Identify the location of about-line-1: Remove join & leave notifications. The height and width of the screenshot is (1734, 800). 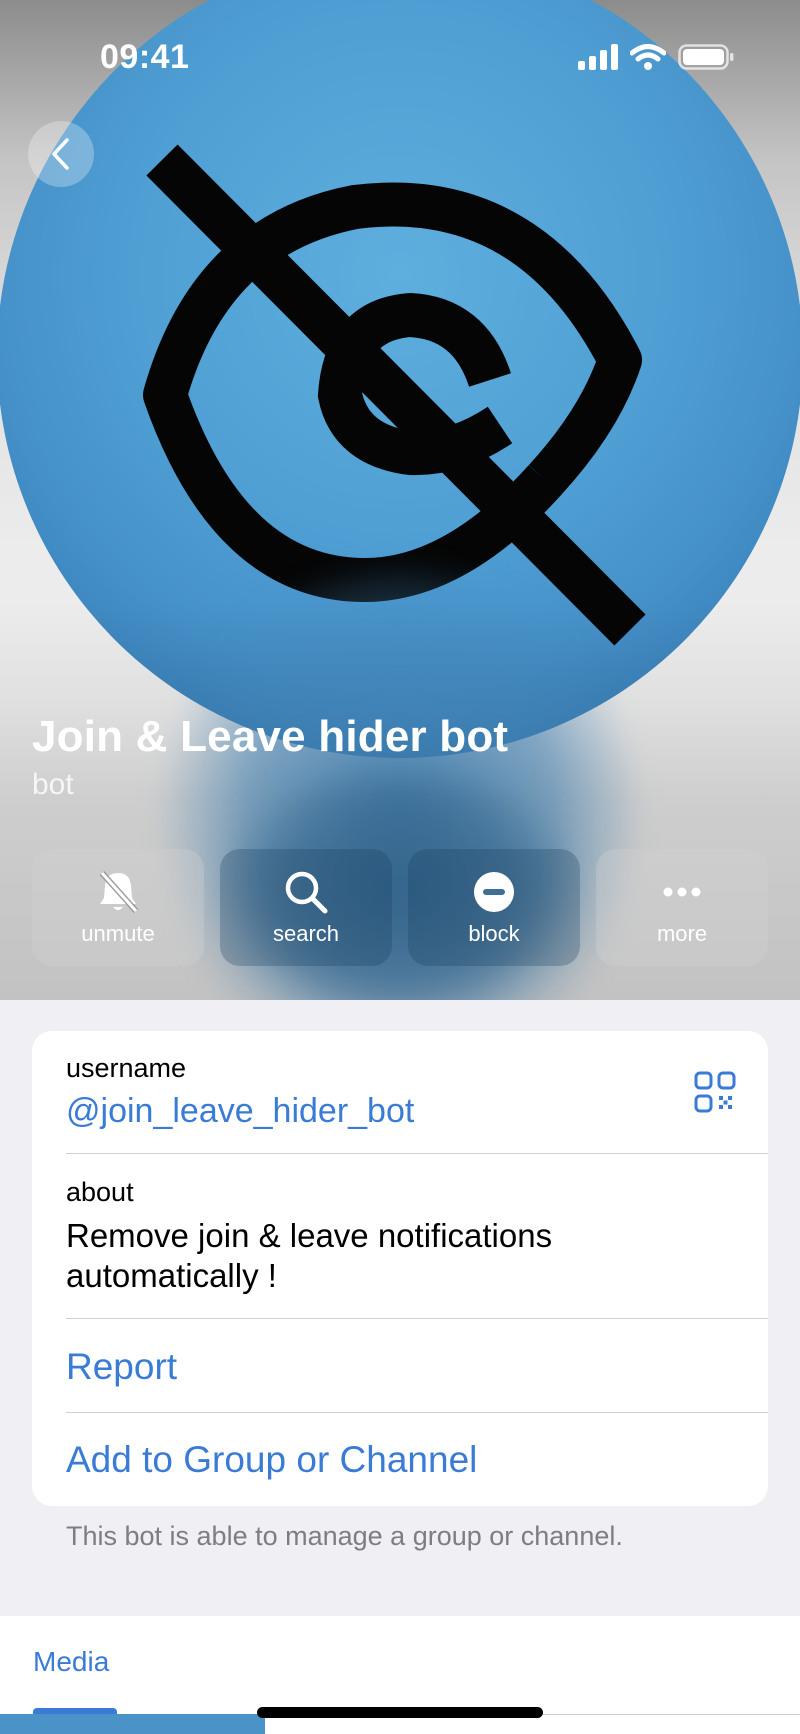
(309, 1235).